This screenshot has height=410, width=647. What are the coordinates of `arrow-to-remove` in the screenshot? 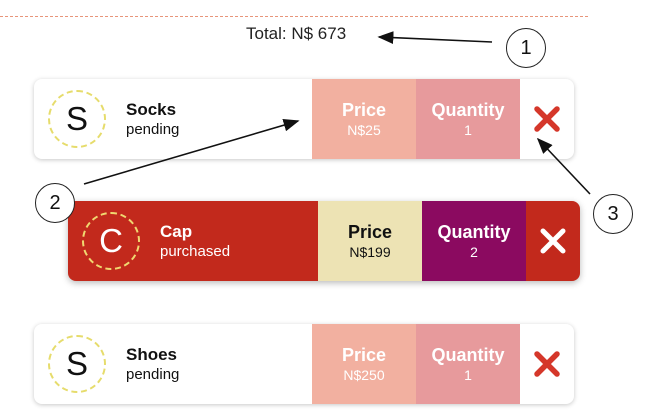 It's located at (563, 166).